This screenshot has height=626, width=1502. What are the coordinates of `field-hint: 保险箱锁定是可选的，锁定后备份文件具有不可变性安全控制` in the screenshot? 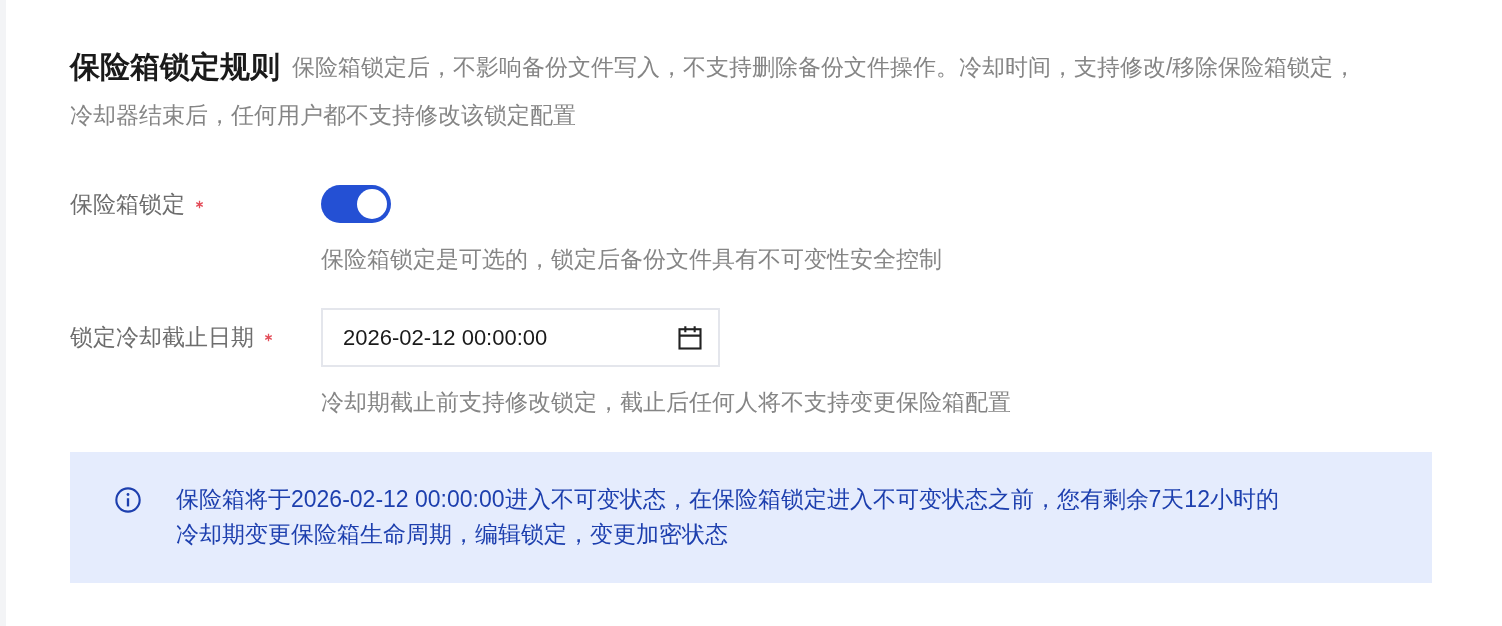 It's located at (632, 259).